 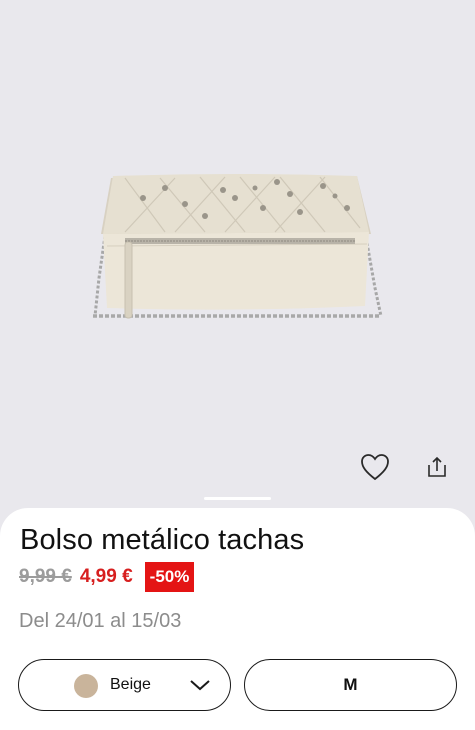 I want to click on promotion-dates: Del 24/01 al 15/03, so click(x=100, y=621).